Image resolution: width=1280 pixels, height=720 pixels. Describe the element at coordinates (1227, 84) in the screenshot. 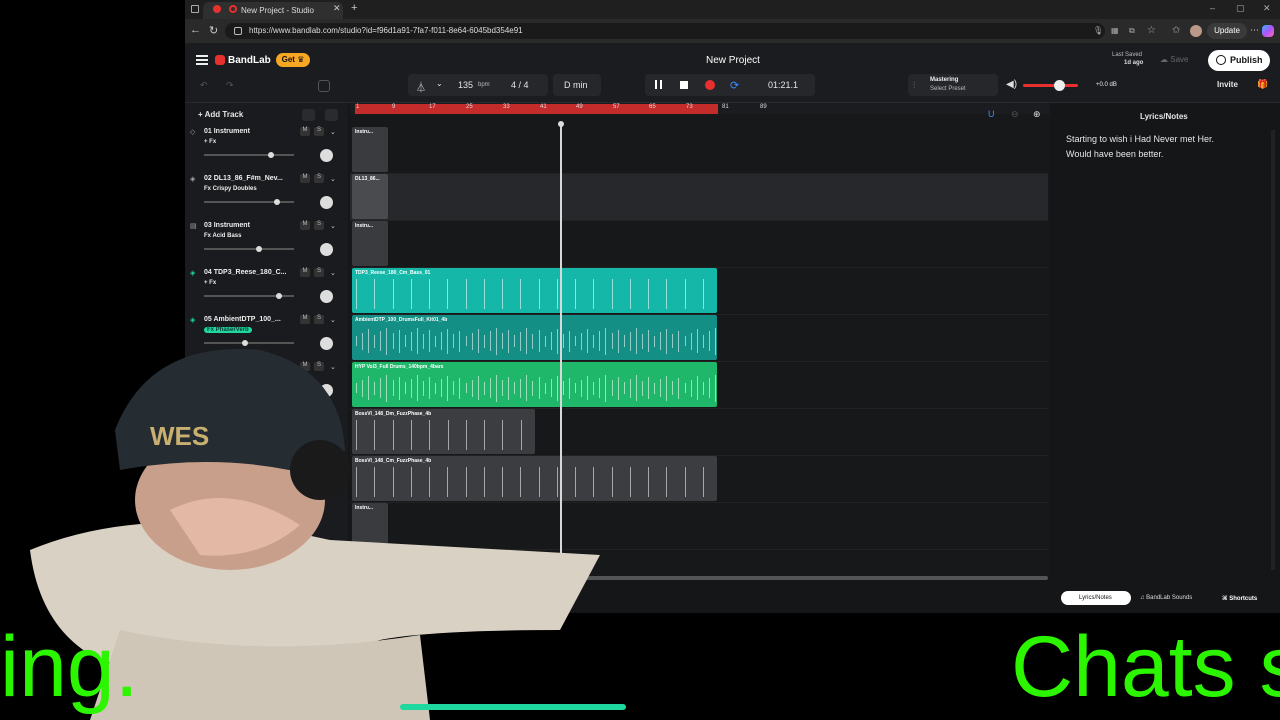

I see `invite-button: Invite` at that location.